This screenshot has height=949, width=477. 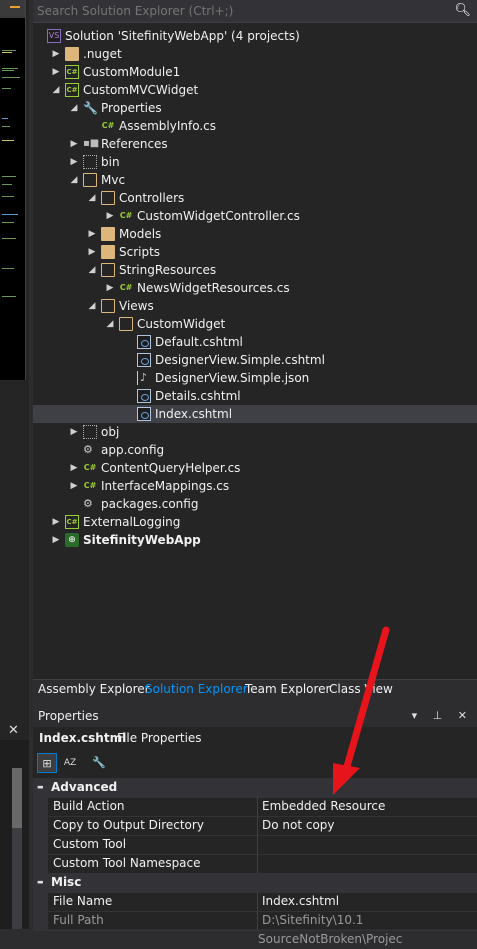 I want to click on tree-item: ▶ Scripts, so click(x=255, y=252).